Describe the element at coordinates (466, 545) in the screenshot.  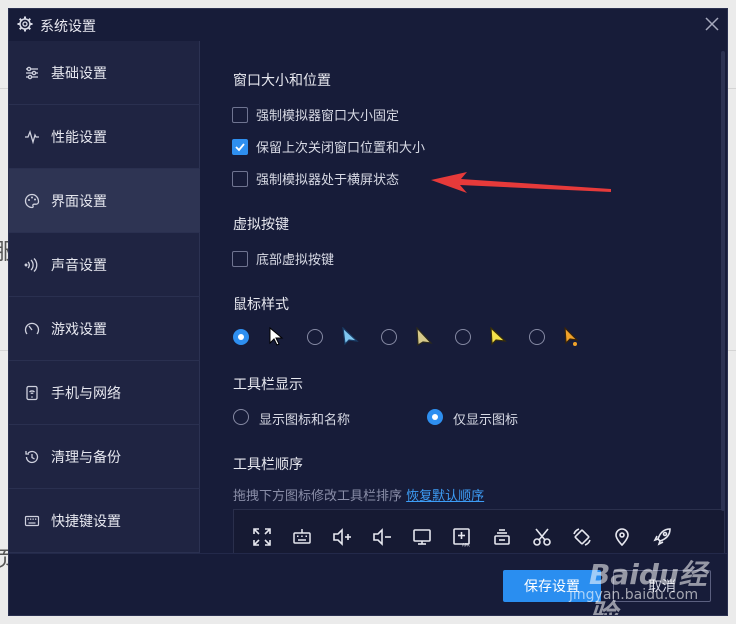
I see `svg-text: APK` at that location.